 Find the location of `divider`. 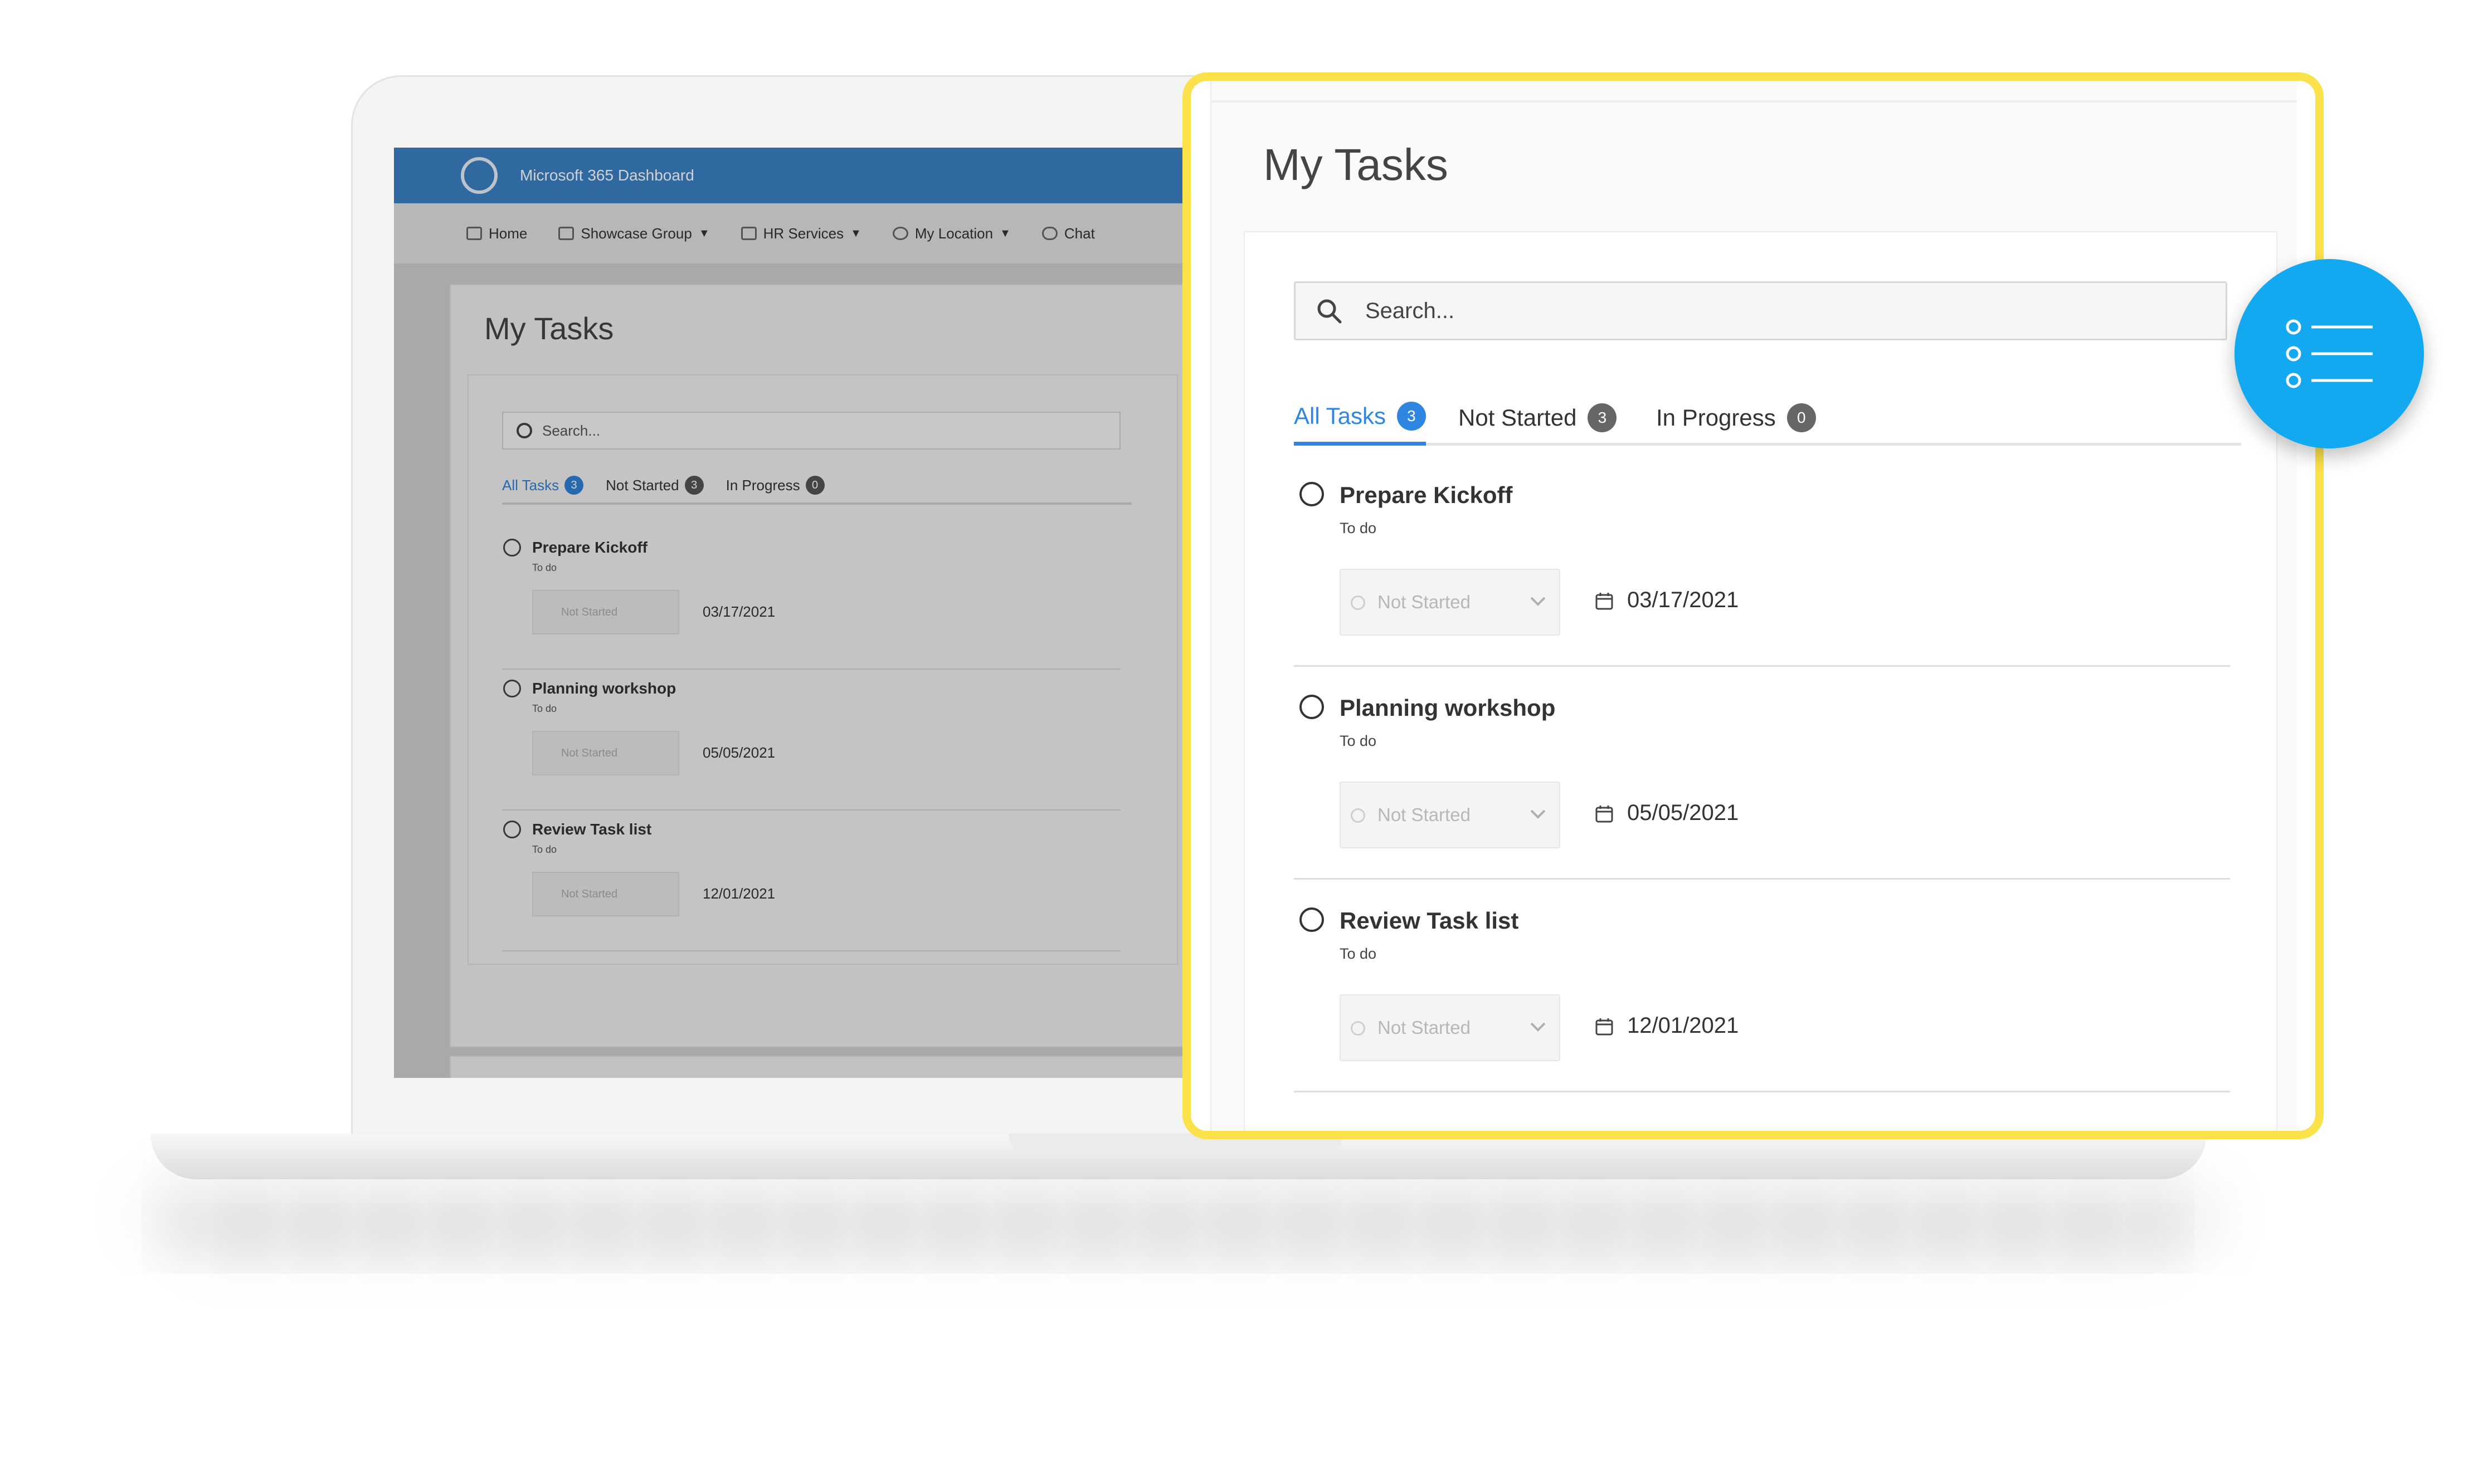

divider is located at coordinates (1753, 101).